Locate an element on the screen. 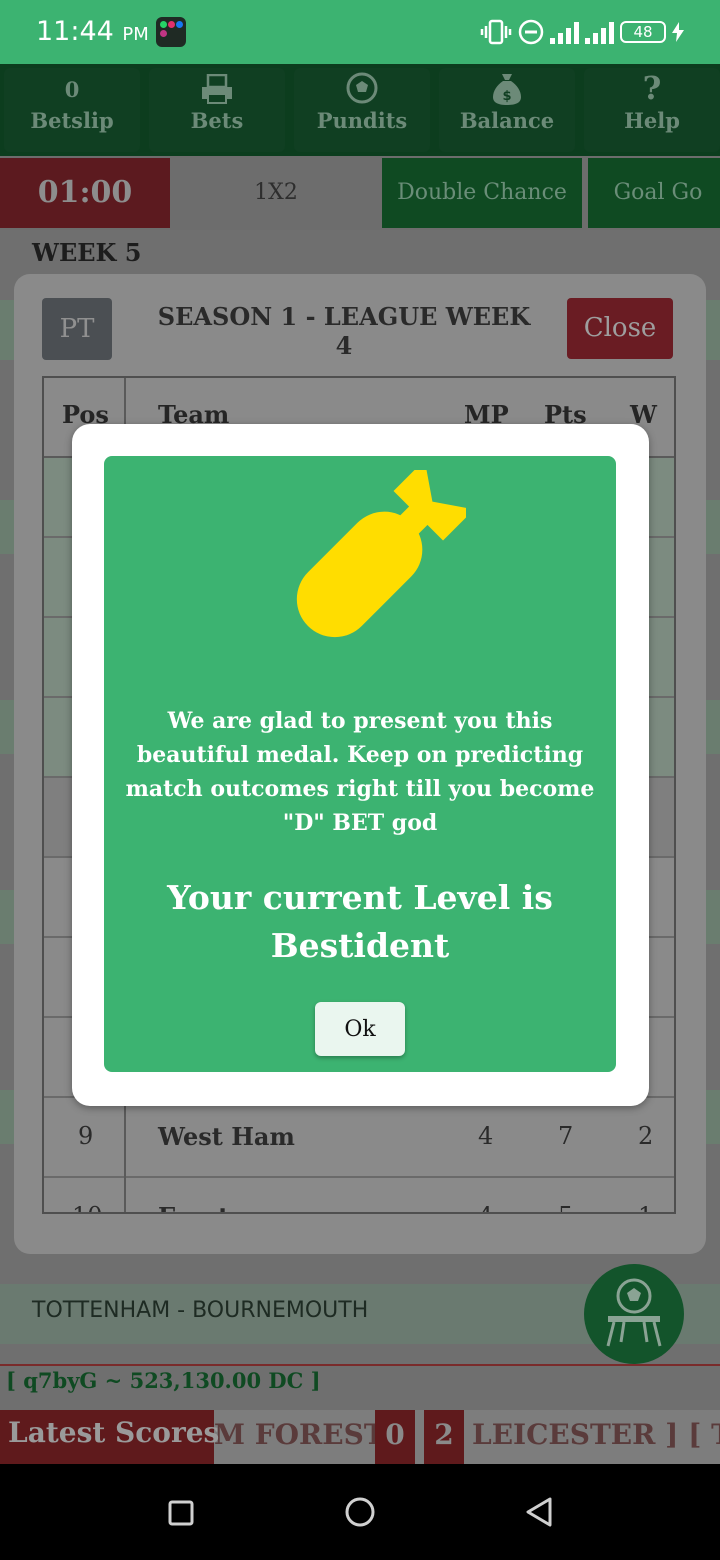  table-row: 10 Everton 4 5 1 is located at coordinates (359, 1195).